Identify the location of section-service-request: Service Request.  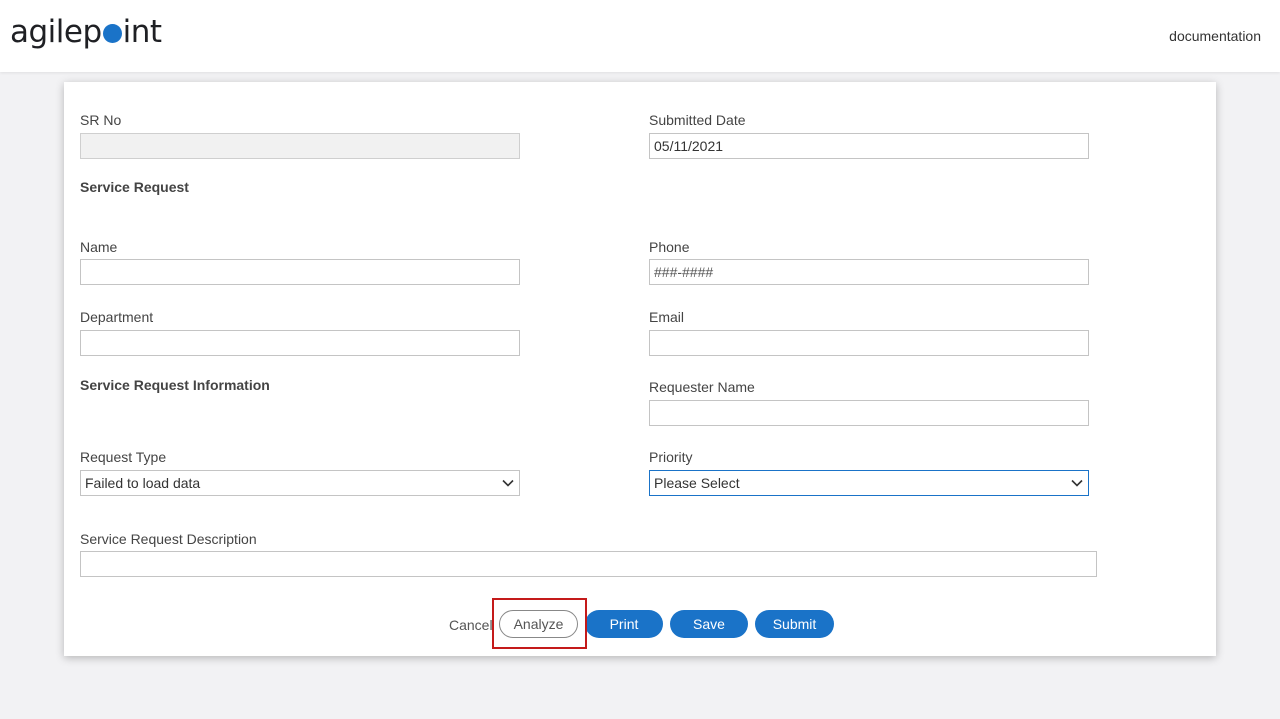
(134, 187).